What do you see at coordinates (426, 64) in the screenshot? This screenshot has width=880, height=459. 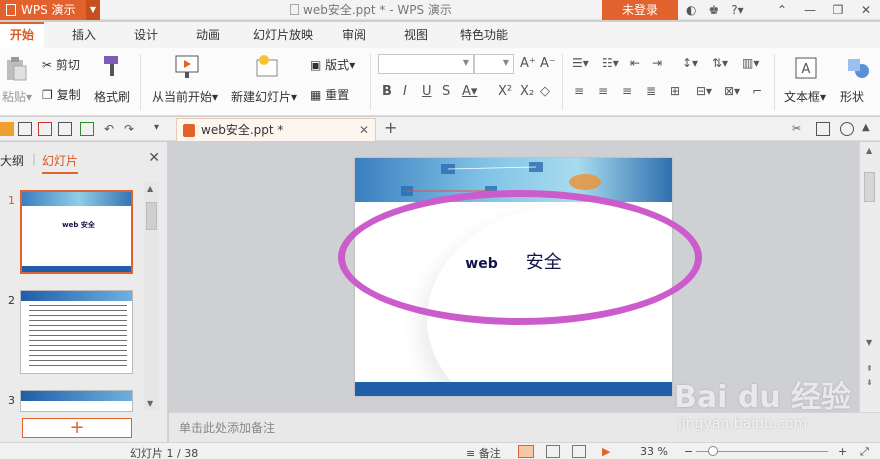 I see `font-name-select: ▼` at bounding box center [426, 64].